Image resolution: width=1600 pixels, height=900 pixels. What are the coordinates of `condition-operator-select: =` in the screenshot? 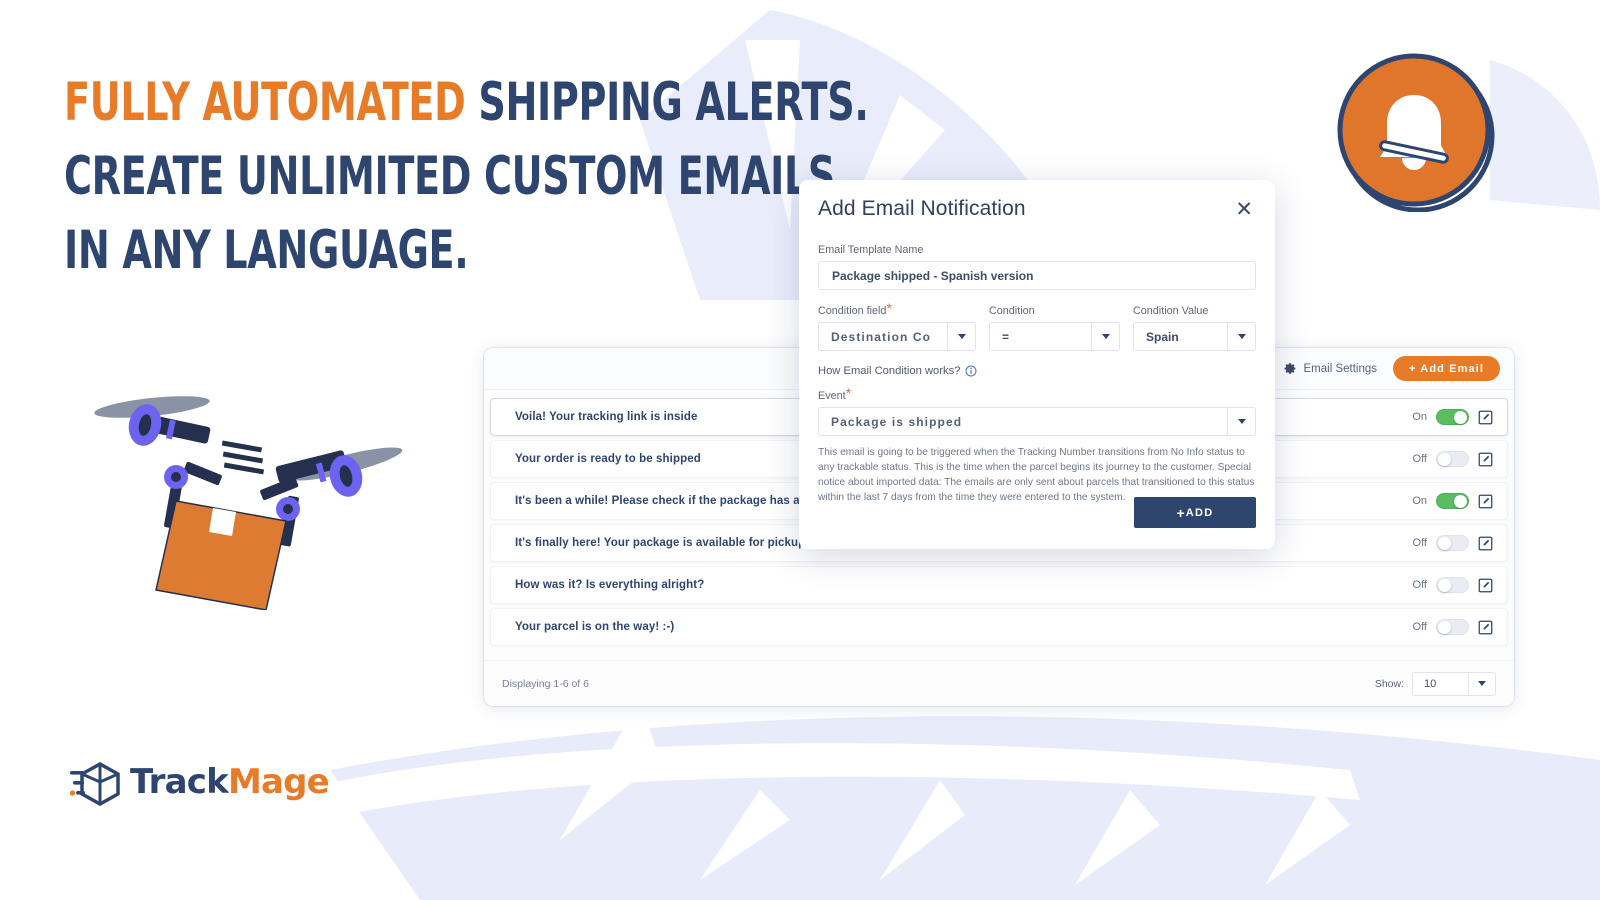 It's located at (1054, 336).